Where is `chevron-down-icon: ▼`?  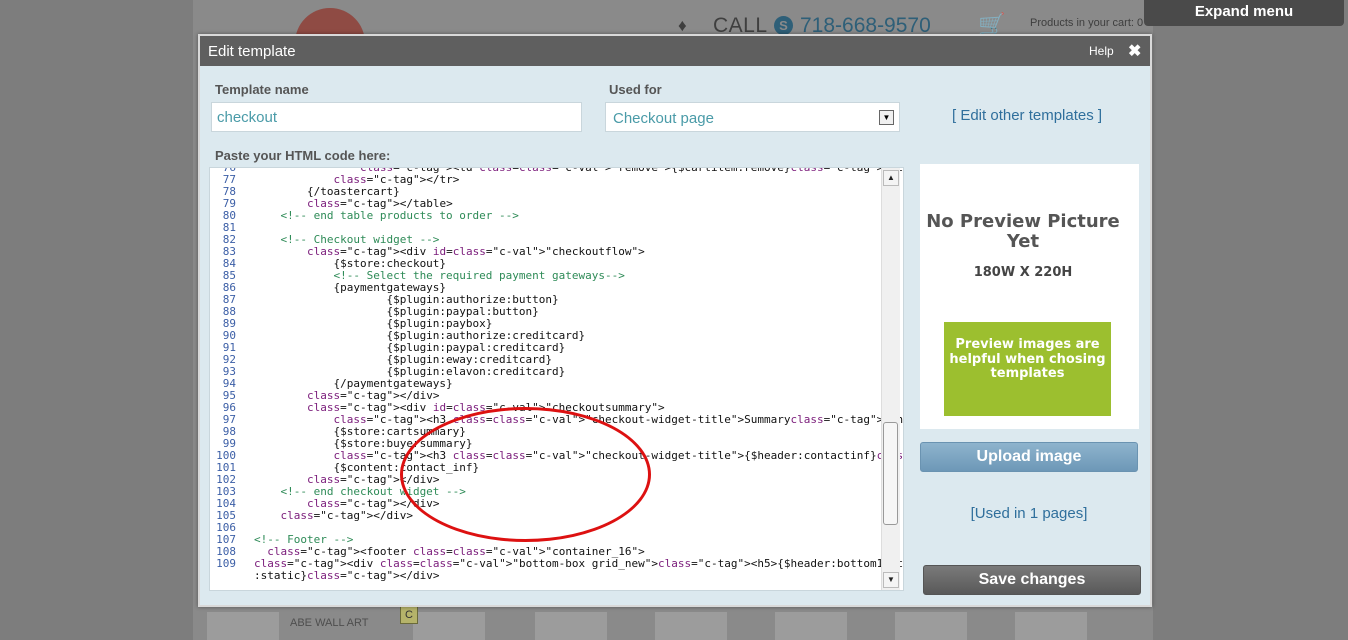
chevron-down-icon: ▼ is located at coordinates (886, 117).